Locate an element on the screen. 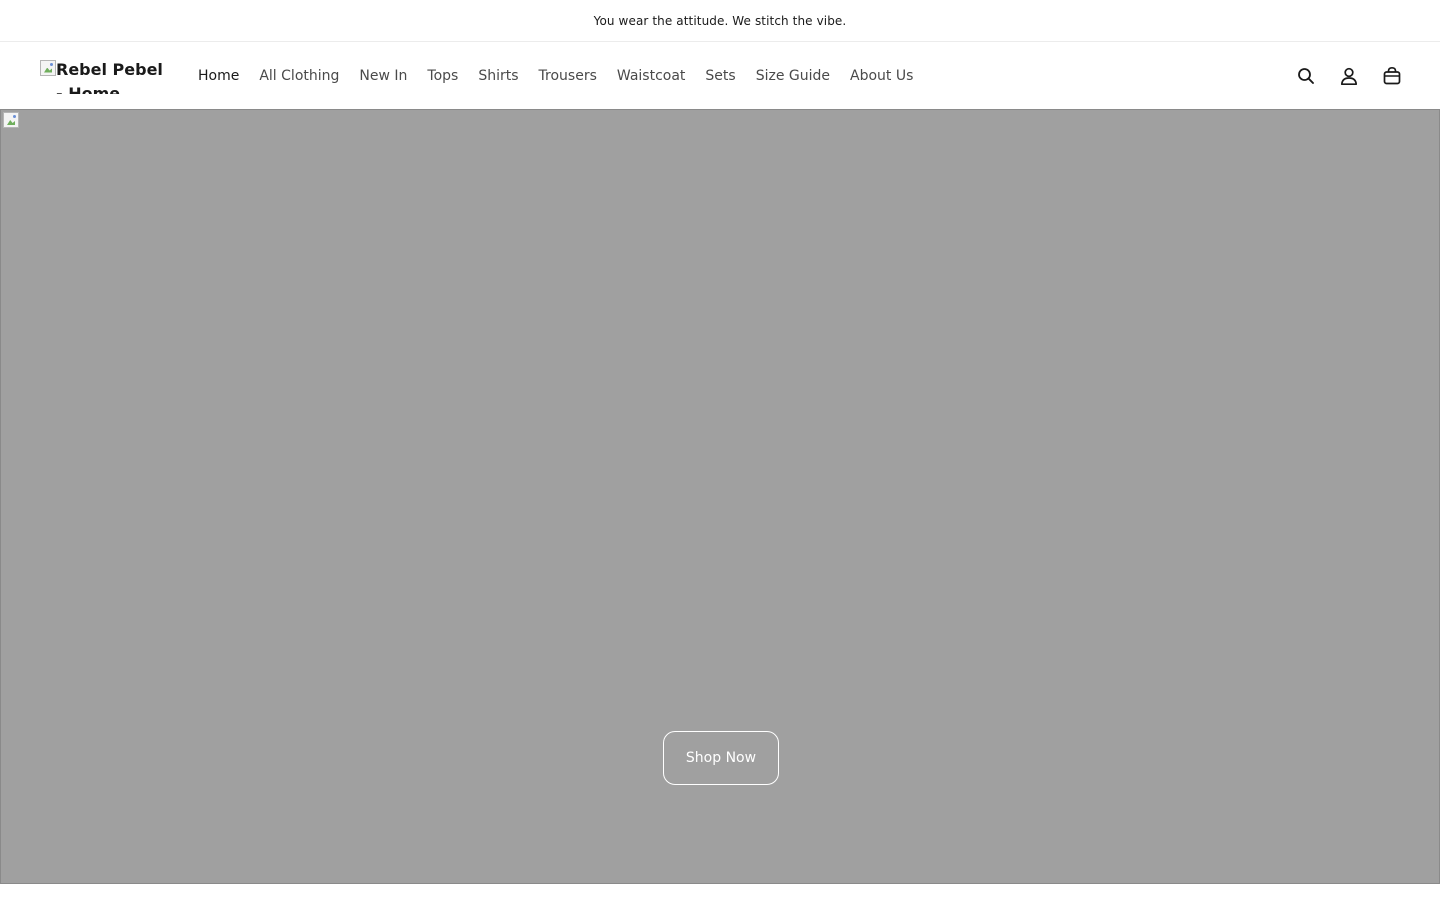 The image size is (1440, 900). nav-item-tops: Tops is located at coordinates (442, 76).